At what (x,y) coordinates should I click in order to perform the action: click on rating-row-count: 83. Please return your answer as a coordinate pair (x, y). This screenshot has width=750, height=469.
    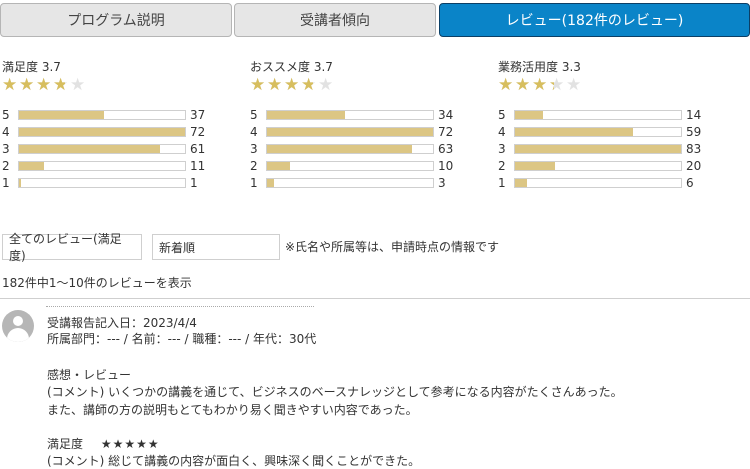
    Looking at the image, I should click on (694, 149).